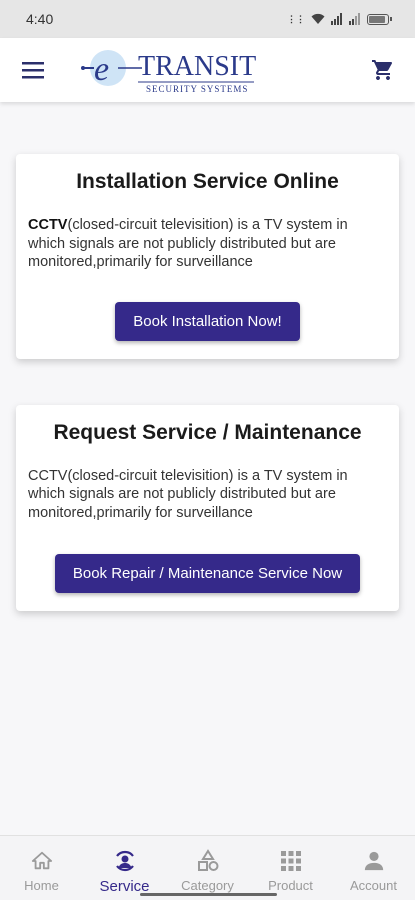  I want to click on nav-item-home: Home, so click(42, 870).